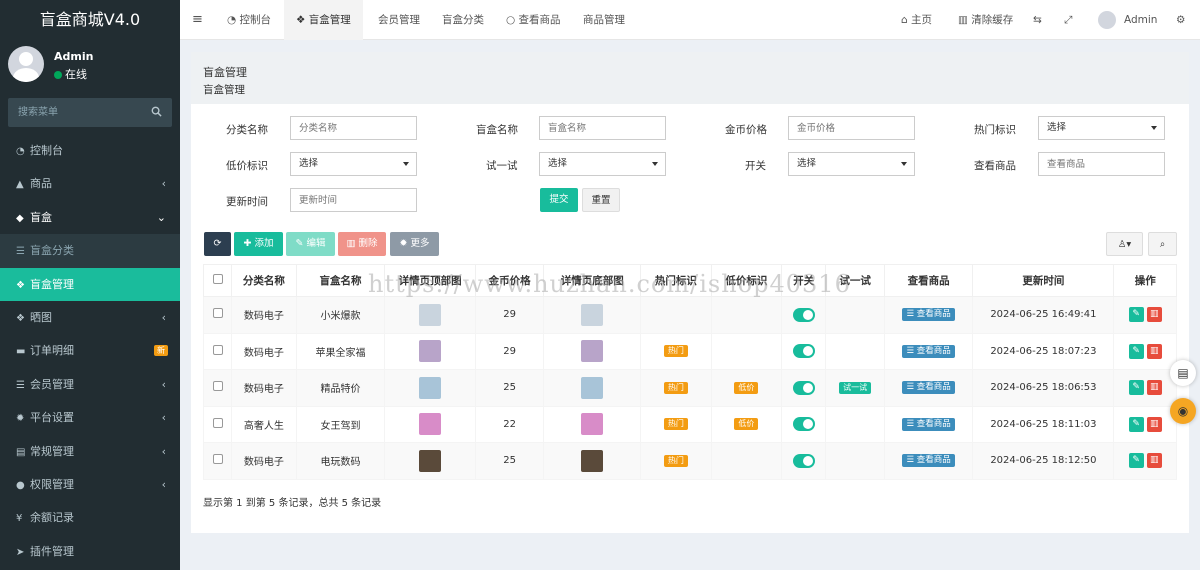  What do you see at coordinates (414, 244) in the screenshot?
I see `more-button: ✹ 更多` at bounding box center [414, 244].